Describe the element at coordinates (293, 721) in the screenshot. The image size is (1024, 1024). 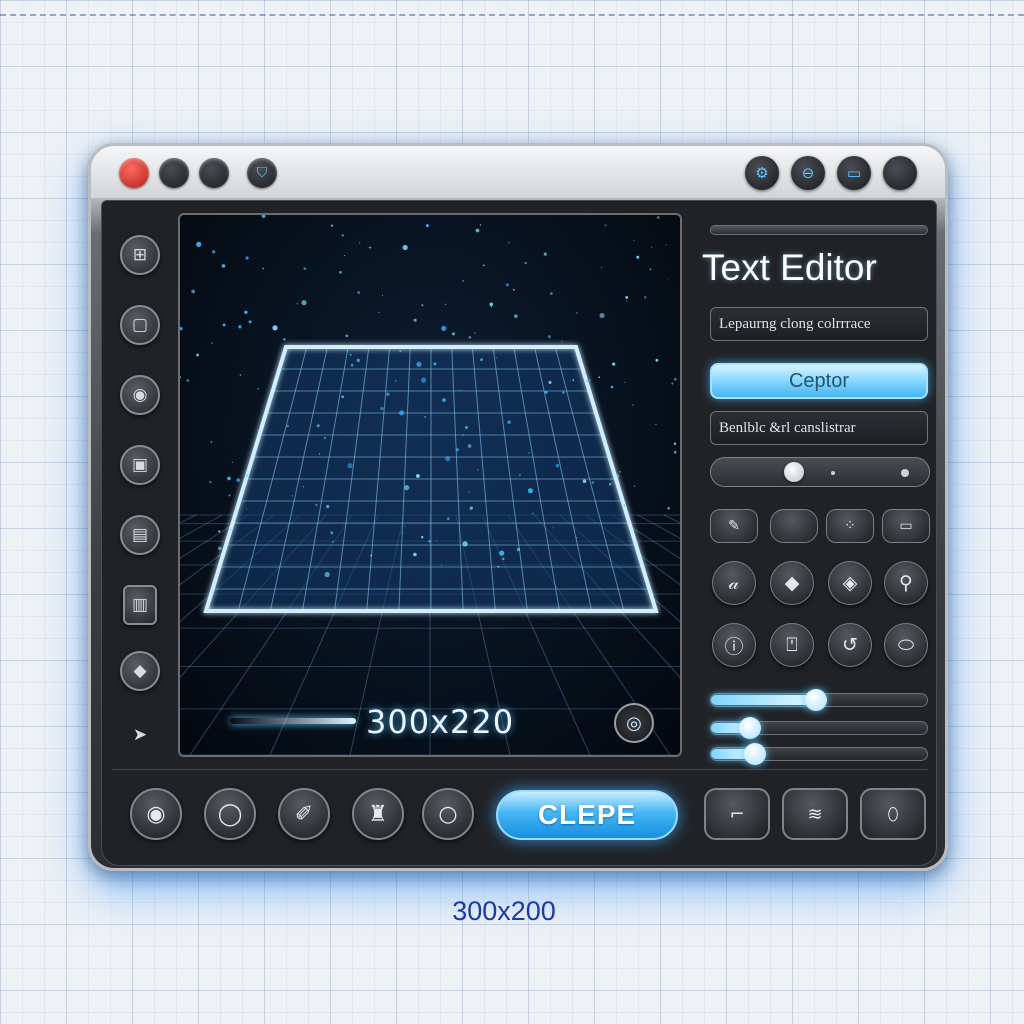
I see `readout-glow-bar` at that location.